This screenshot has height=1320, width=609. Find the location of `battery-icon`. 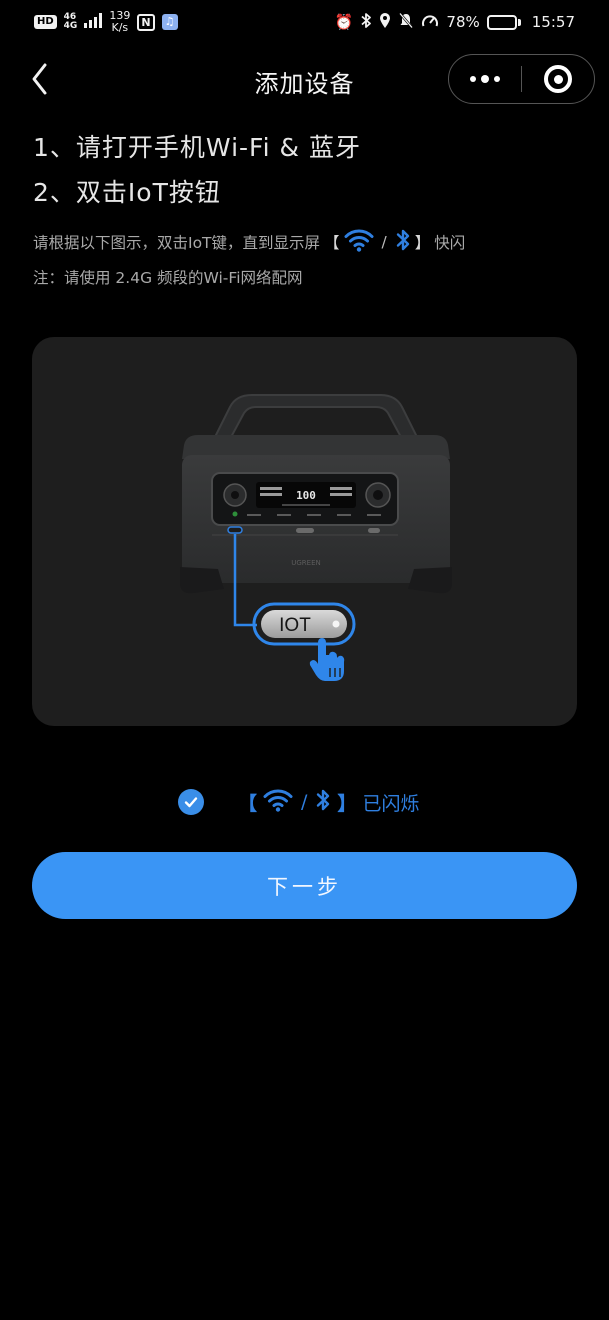

battery-icon is located at coordinates (503, 22).